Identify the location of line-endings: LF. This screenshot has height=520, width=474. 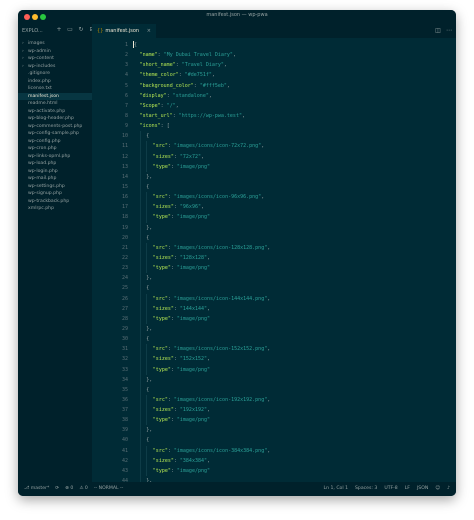
(407, 489).